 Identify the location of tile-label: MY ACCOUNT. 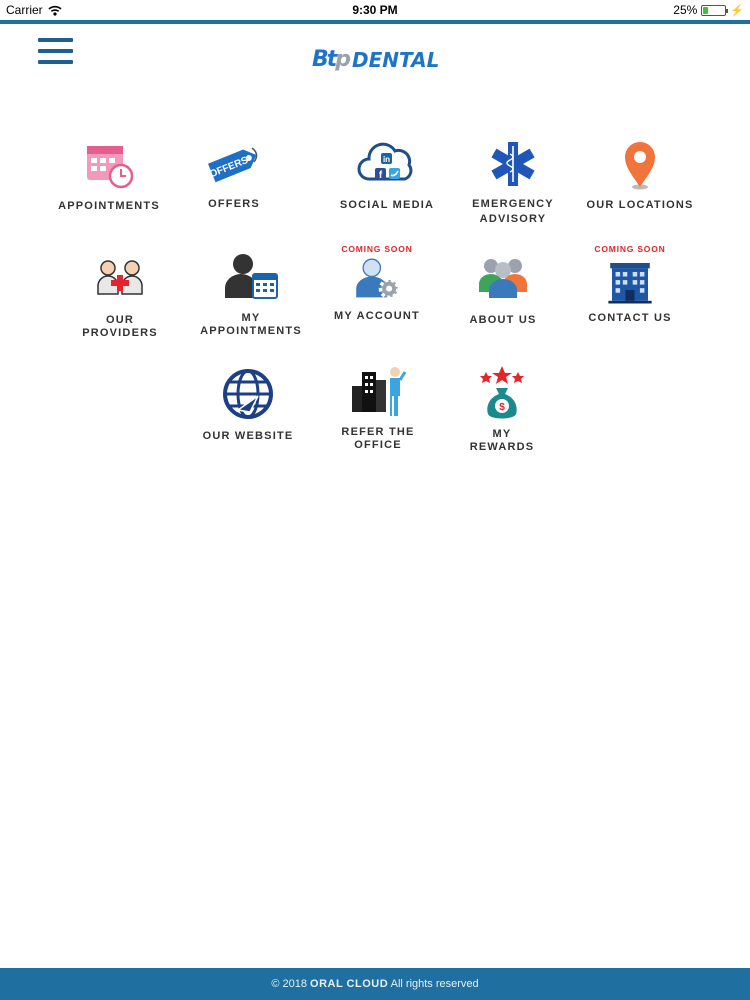
(377, 316).